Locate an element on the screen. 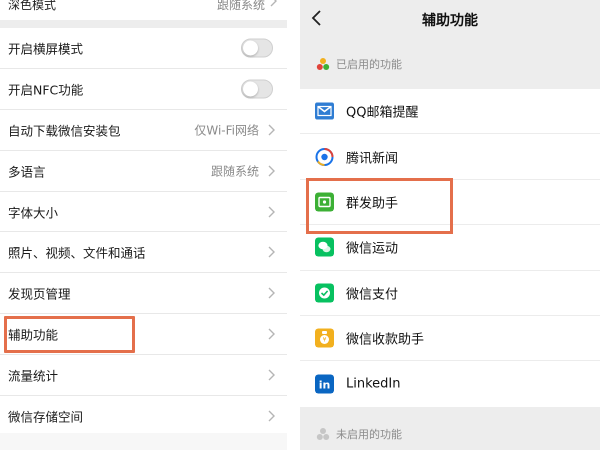 The image size is (600, 450). dark-mode-label: 深色模式 is located at coordinates (32, 6).